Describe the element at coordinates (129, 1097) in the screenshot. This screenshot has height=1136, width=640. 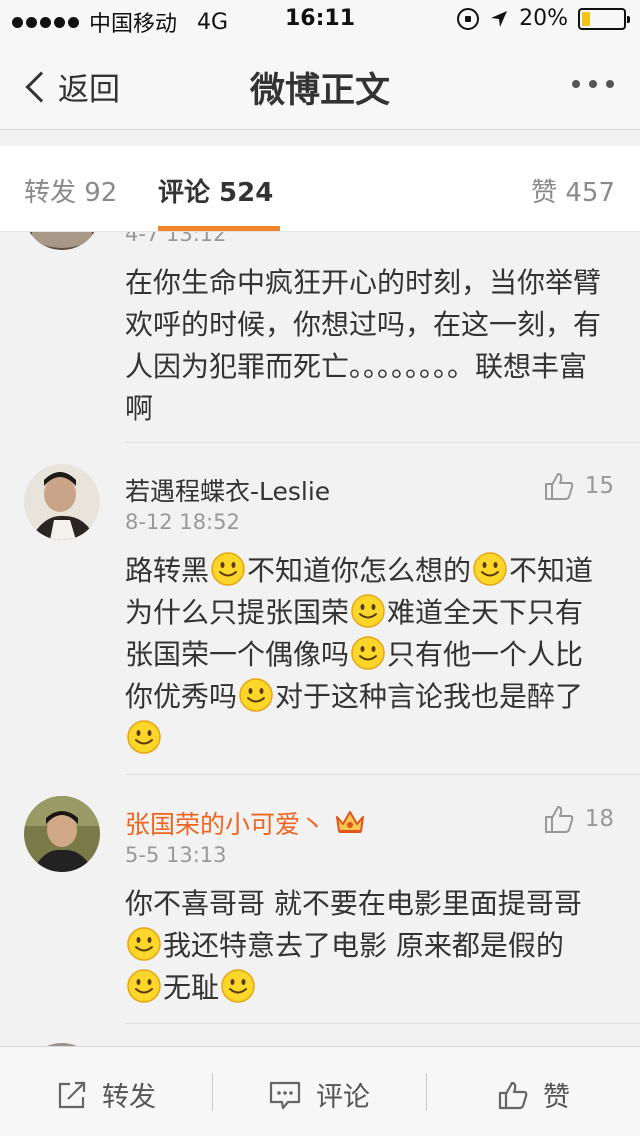
I see `repost-label: 转发` at that location.